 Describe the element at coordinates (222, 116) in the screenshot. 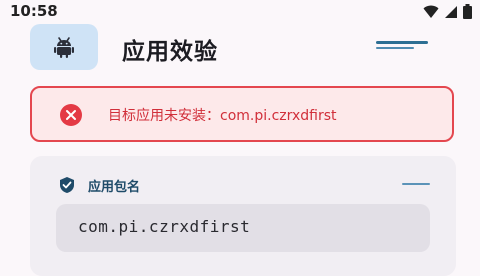

I see `error-message: 目标应用未安装：com.pi.czrxdfirst` at that location.